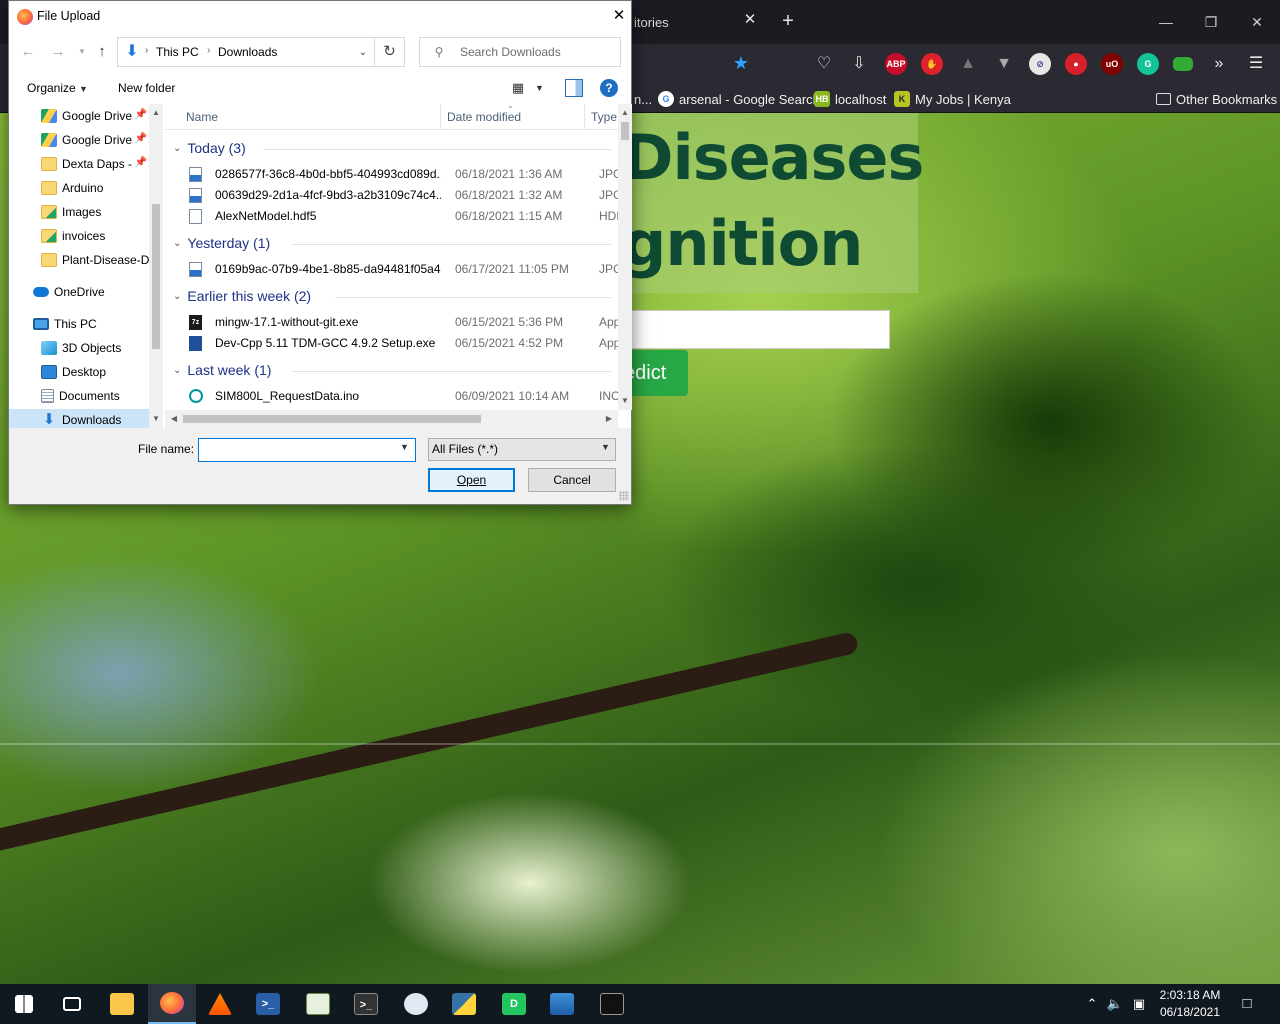  I want to click on taskbar-cmd, so click(612, 1004).